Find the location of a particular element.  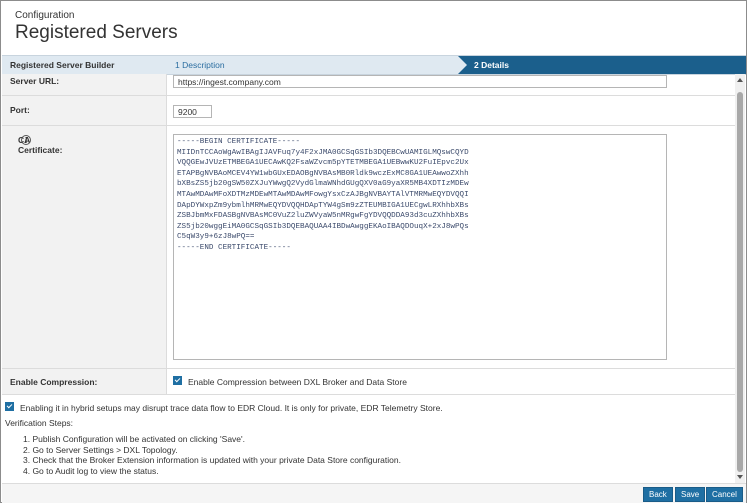

info-icon: i is located at coordinates (26, 140).